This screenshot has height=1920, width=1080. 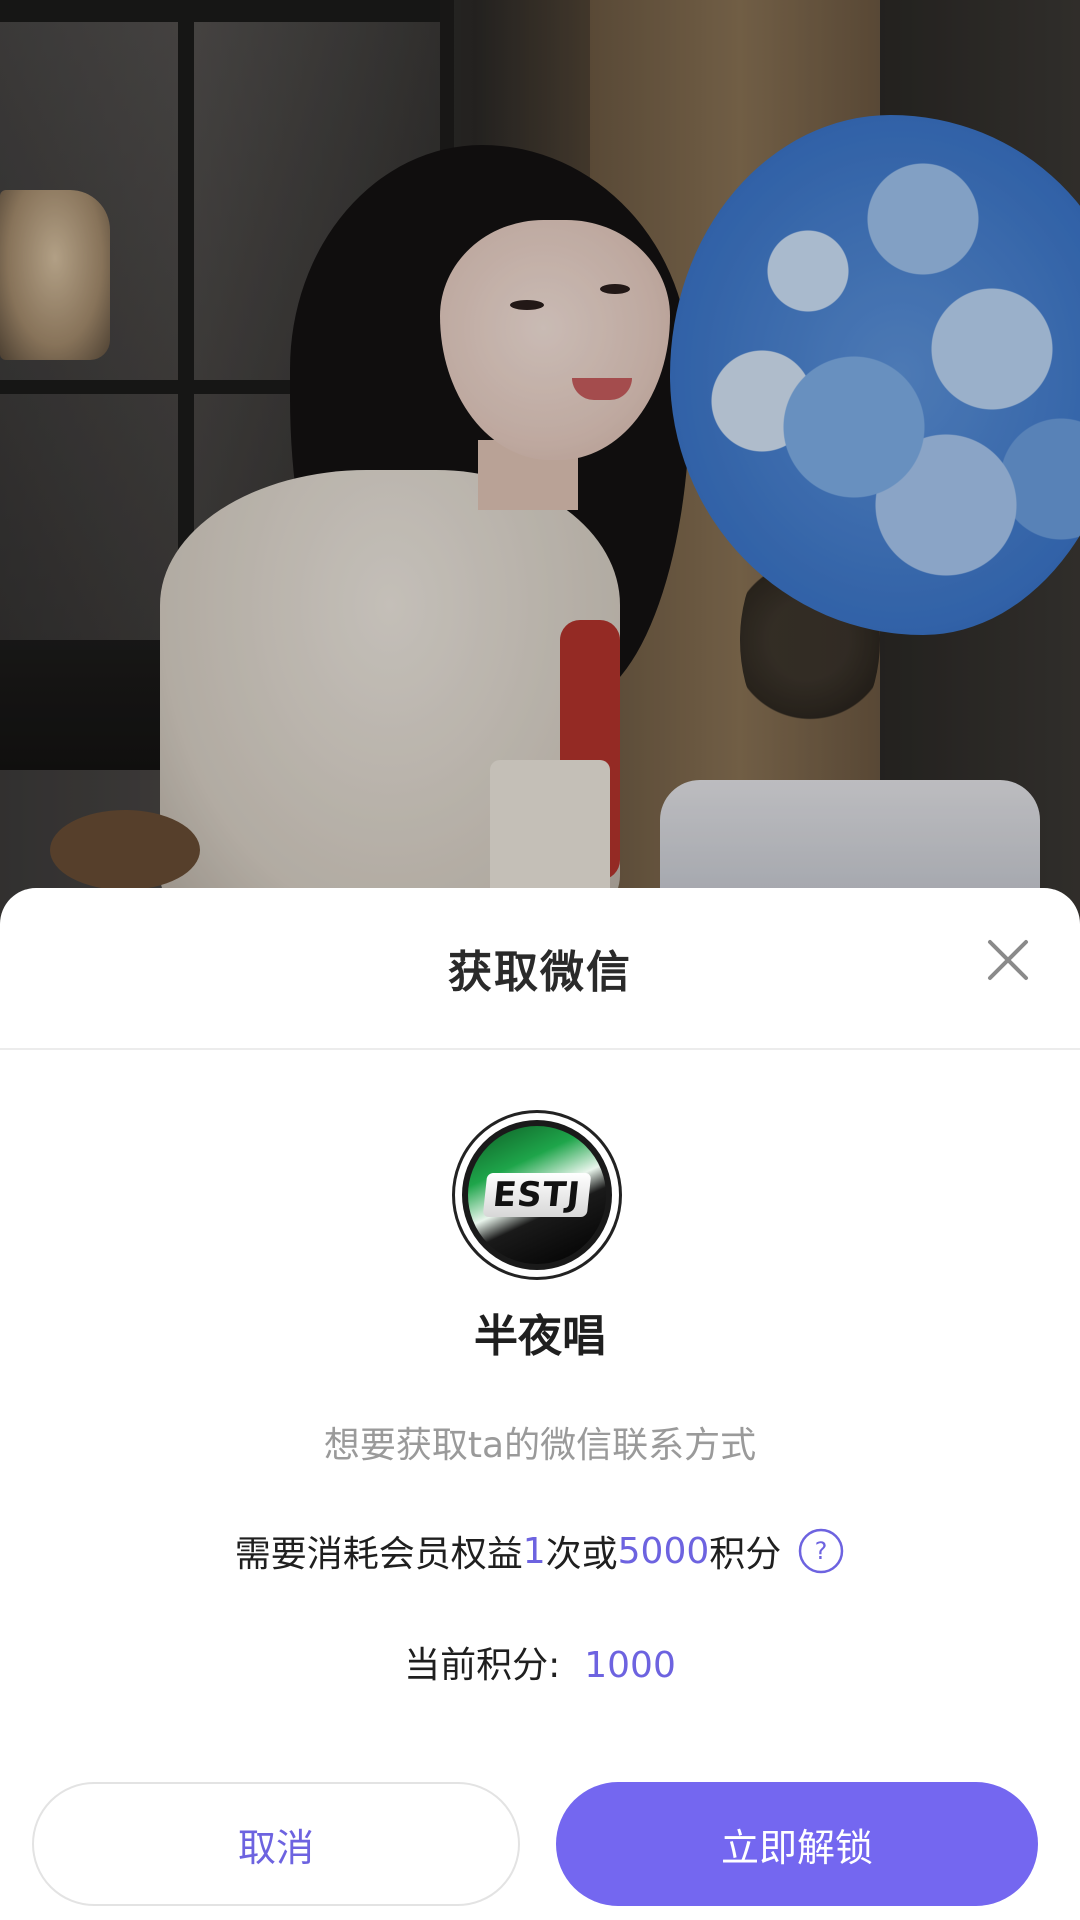 What do you see at coordinates (540, 1445) in the screenshot?
I see `request-description: 想要获取ta的微信联系方式` at bounding box center [540, 1445].